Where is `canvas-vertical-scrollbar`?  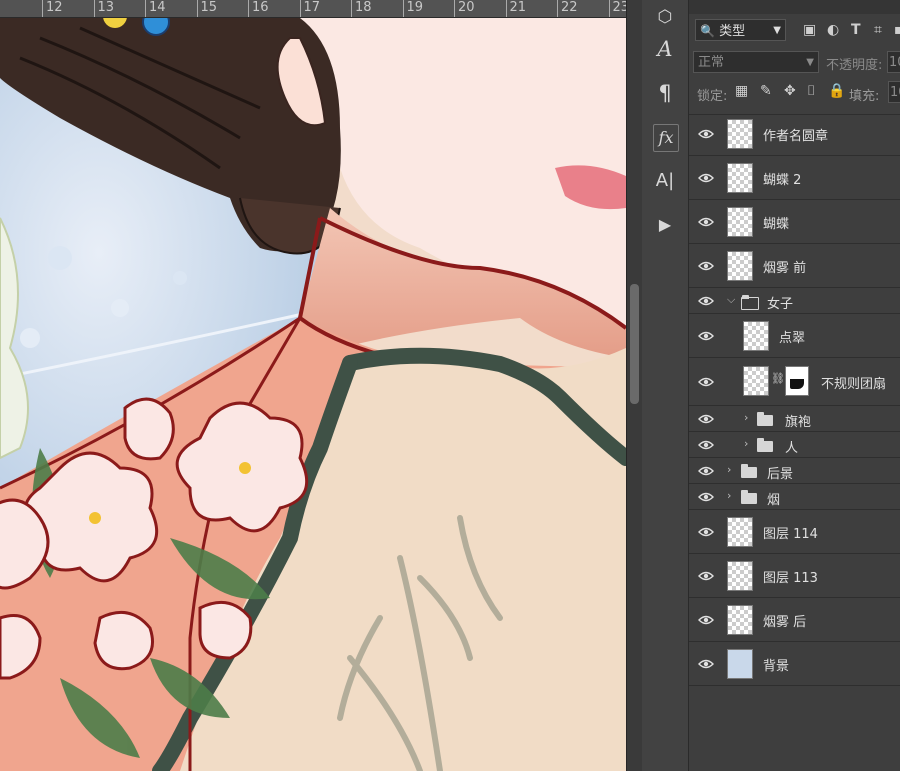 canvas-vertical-scrollbar is located at coordinates (634, 385).